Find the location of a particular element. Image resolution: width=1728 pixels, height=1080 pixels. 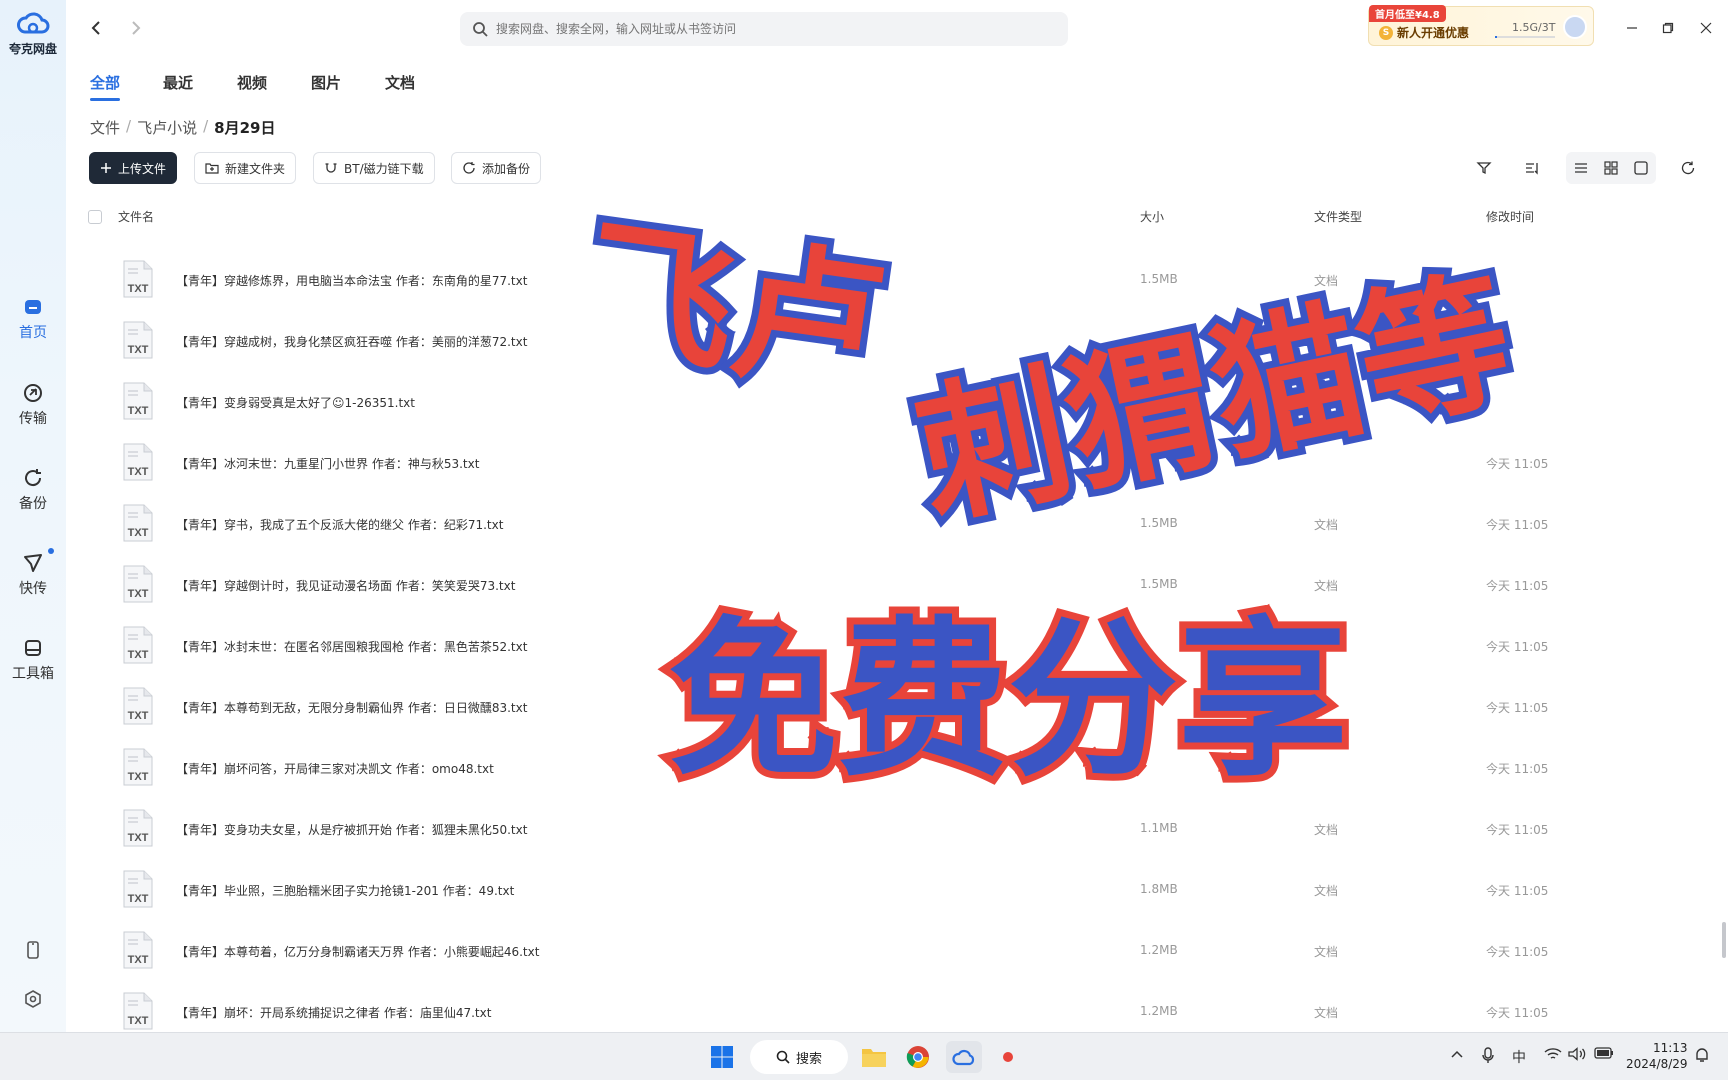

file-name: 【青年】穿越成树，我身化禁区疯狂吞噬 作者：美丽的洋葱72.txt is located at coordinates (351, 341).